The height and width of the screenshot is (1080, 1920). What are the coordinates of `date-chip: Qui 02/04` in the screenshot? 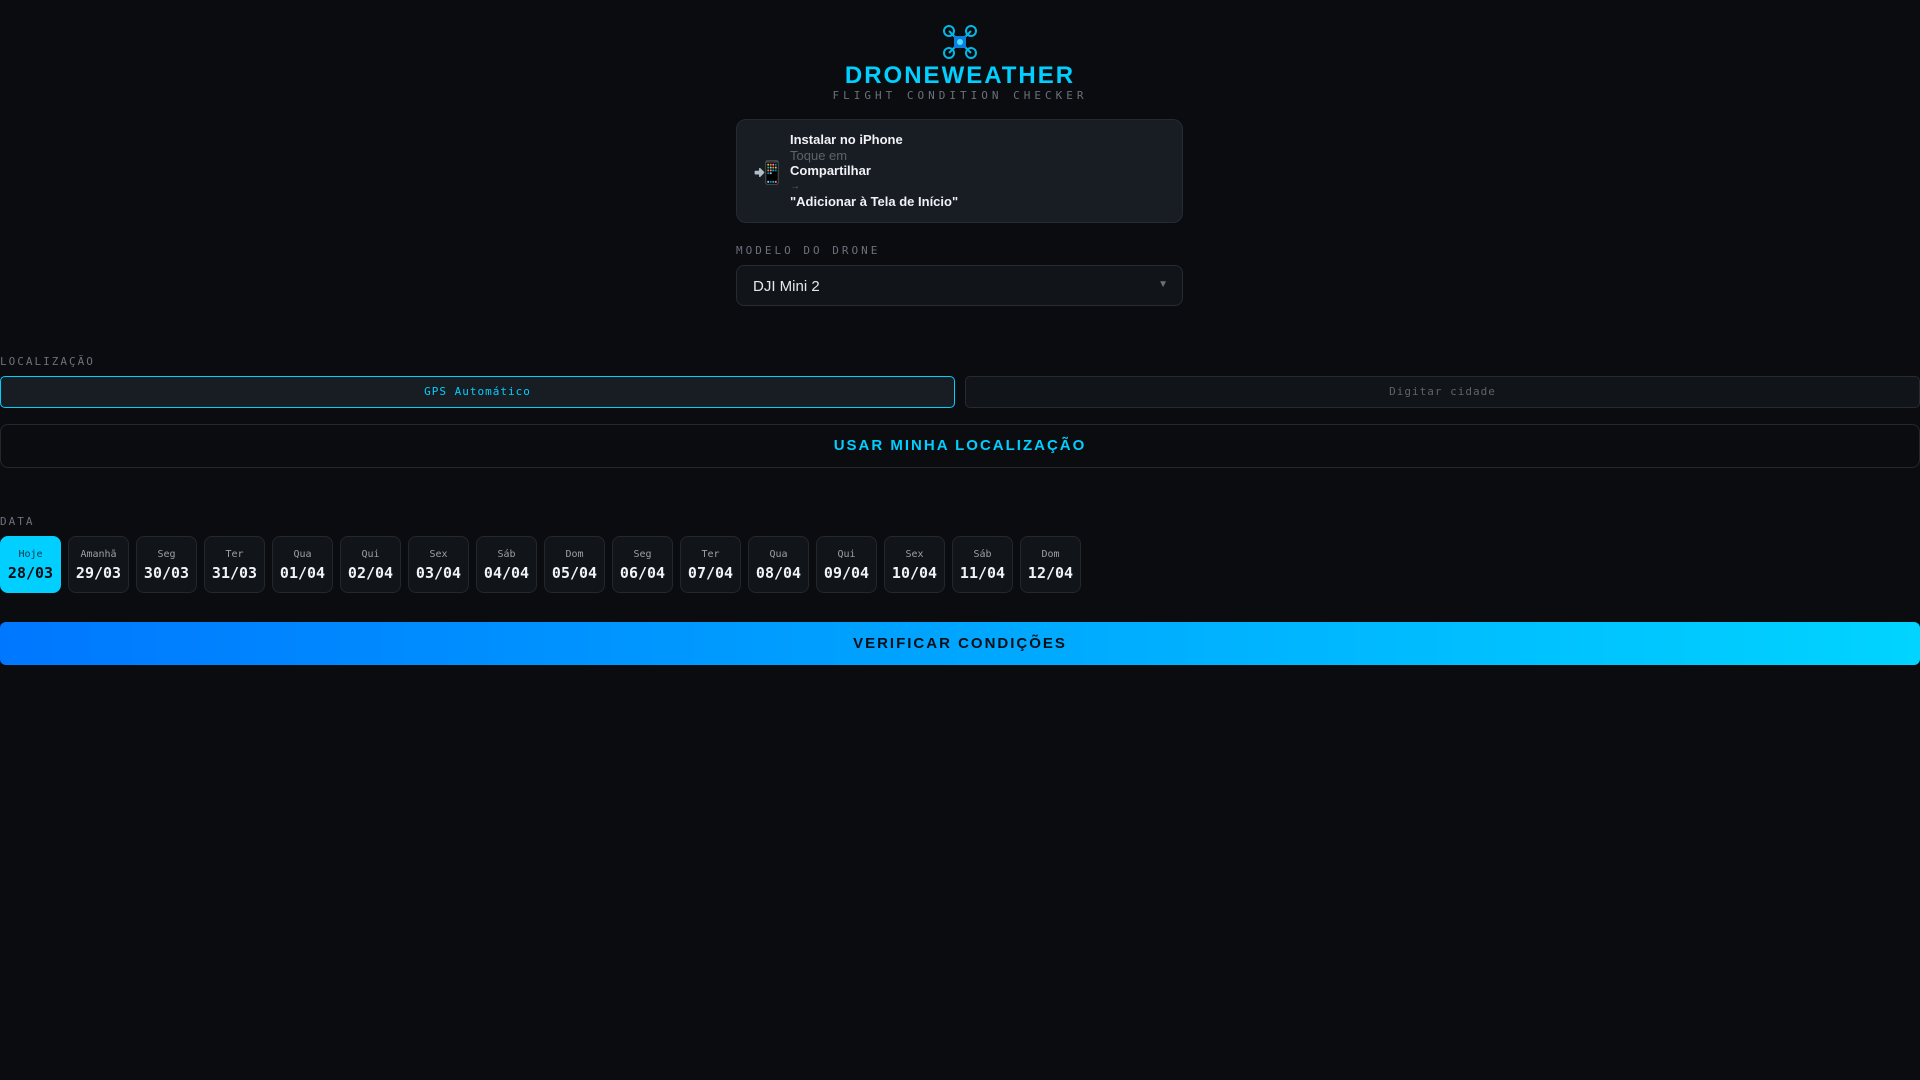 It's located at (370, 564).